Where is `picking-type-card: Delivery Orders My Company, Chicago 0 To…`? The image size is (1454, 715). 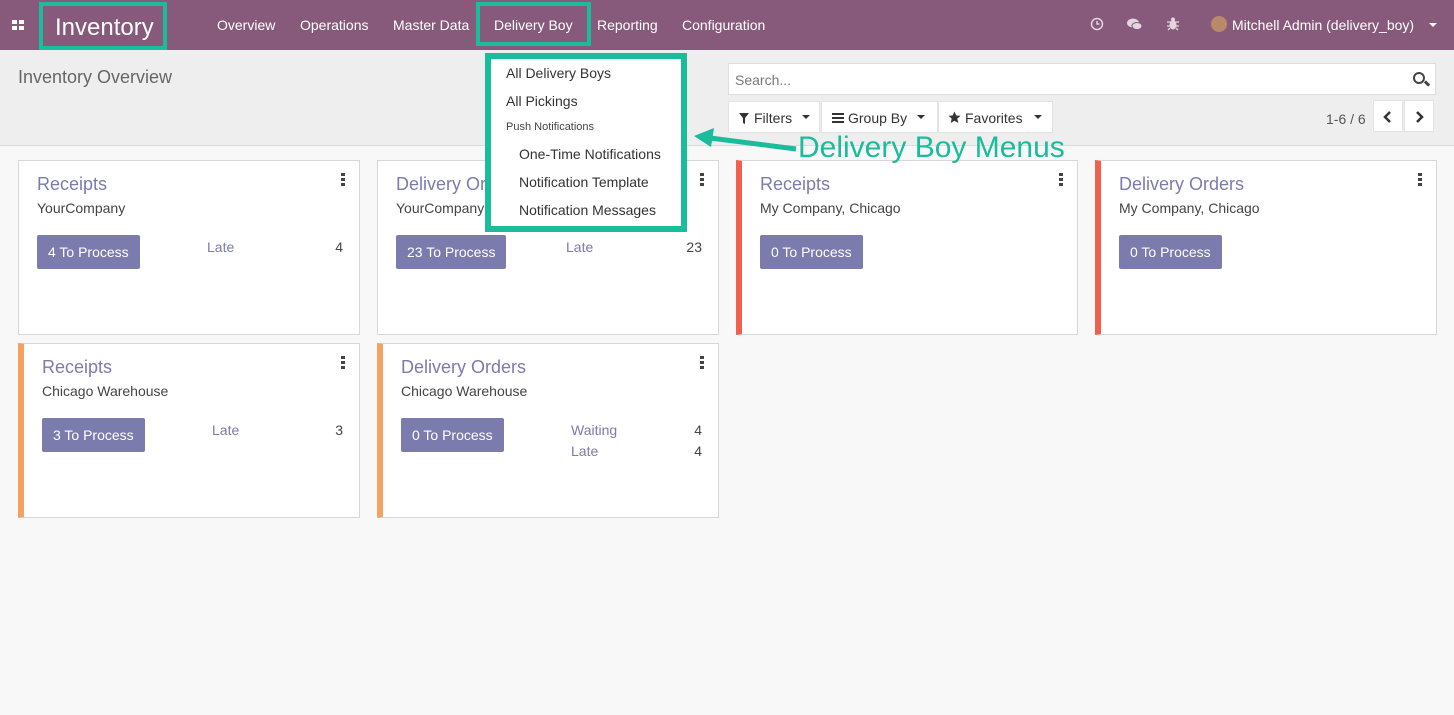
picking-type-card: Delivery Orders My Company, Chicago 0 To… is located at coordinates (1266, 247).